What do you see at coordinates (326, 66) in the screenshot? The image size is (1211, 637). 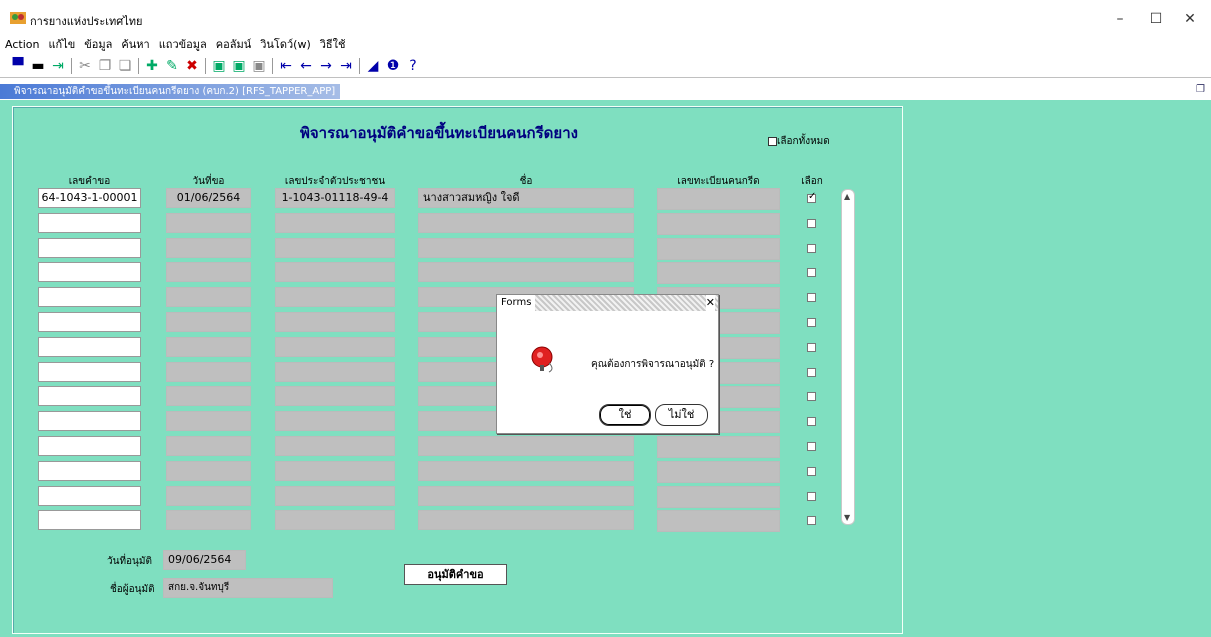 I see `next-record-icon: →` at bounding box center [326, 66].